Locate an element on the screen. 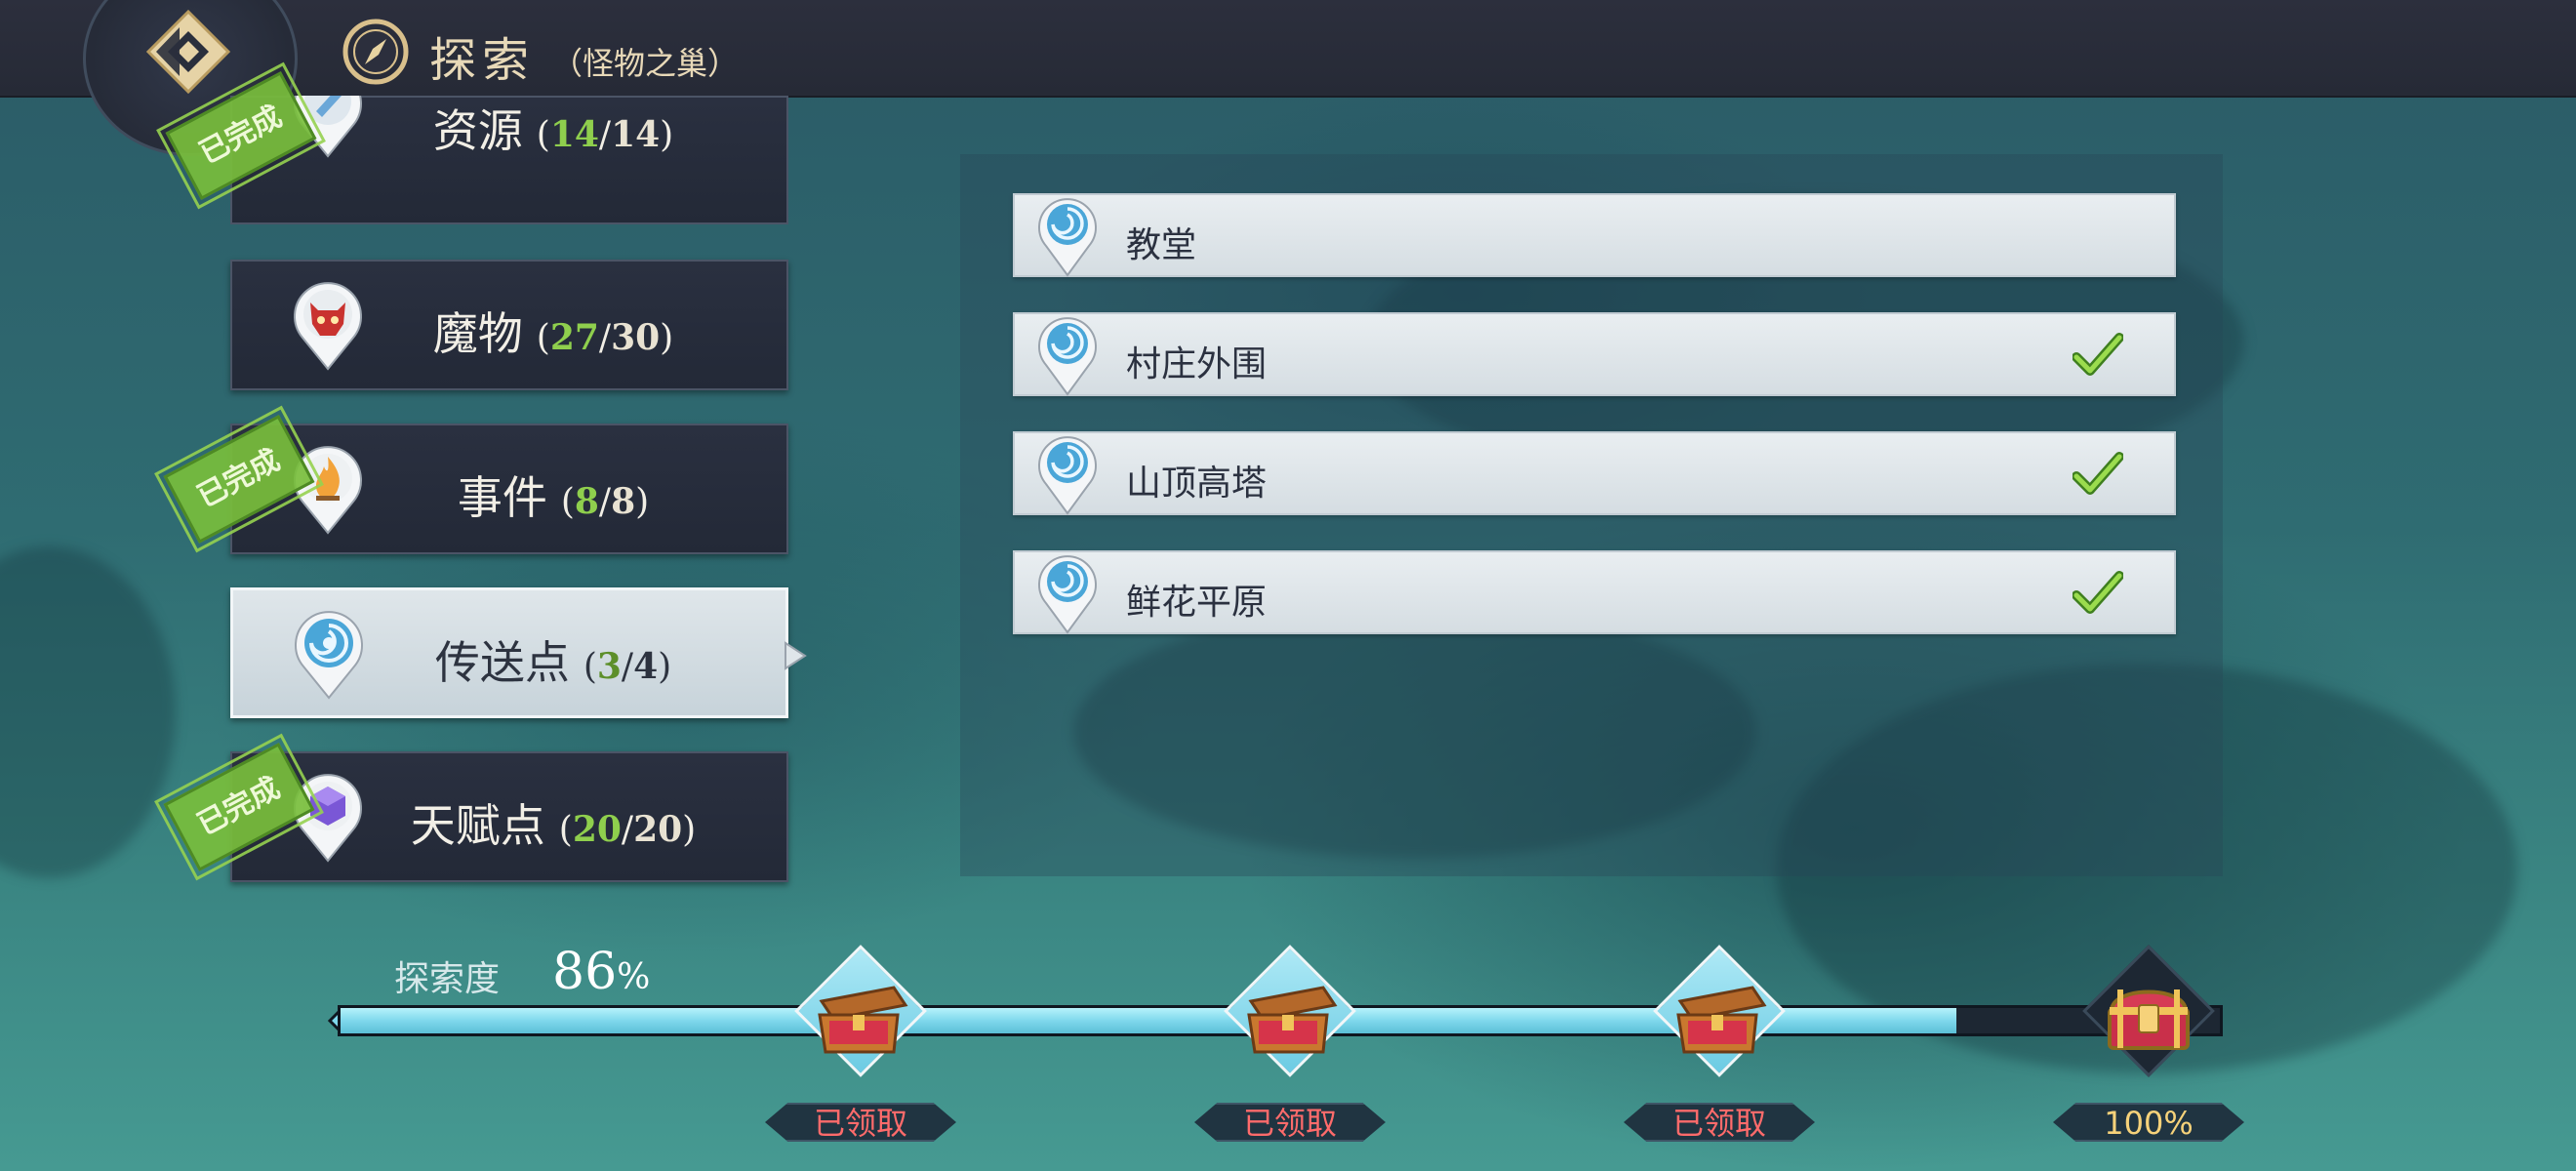  category-count: (27/30) is located at coordinates (605, 337).